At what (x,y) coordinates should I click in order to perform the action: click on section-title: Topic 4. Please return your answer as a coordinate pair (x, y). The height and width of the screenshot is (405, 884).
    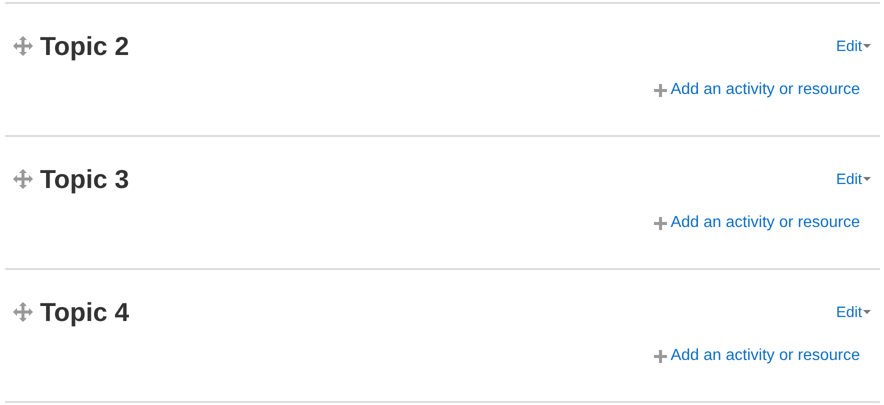
    Looking at the image, I should click on (85, 312).